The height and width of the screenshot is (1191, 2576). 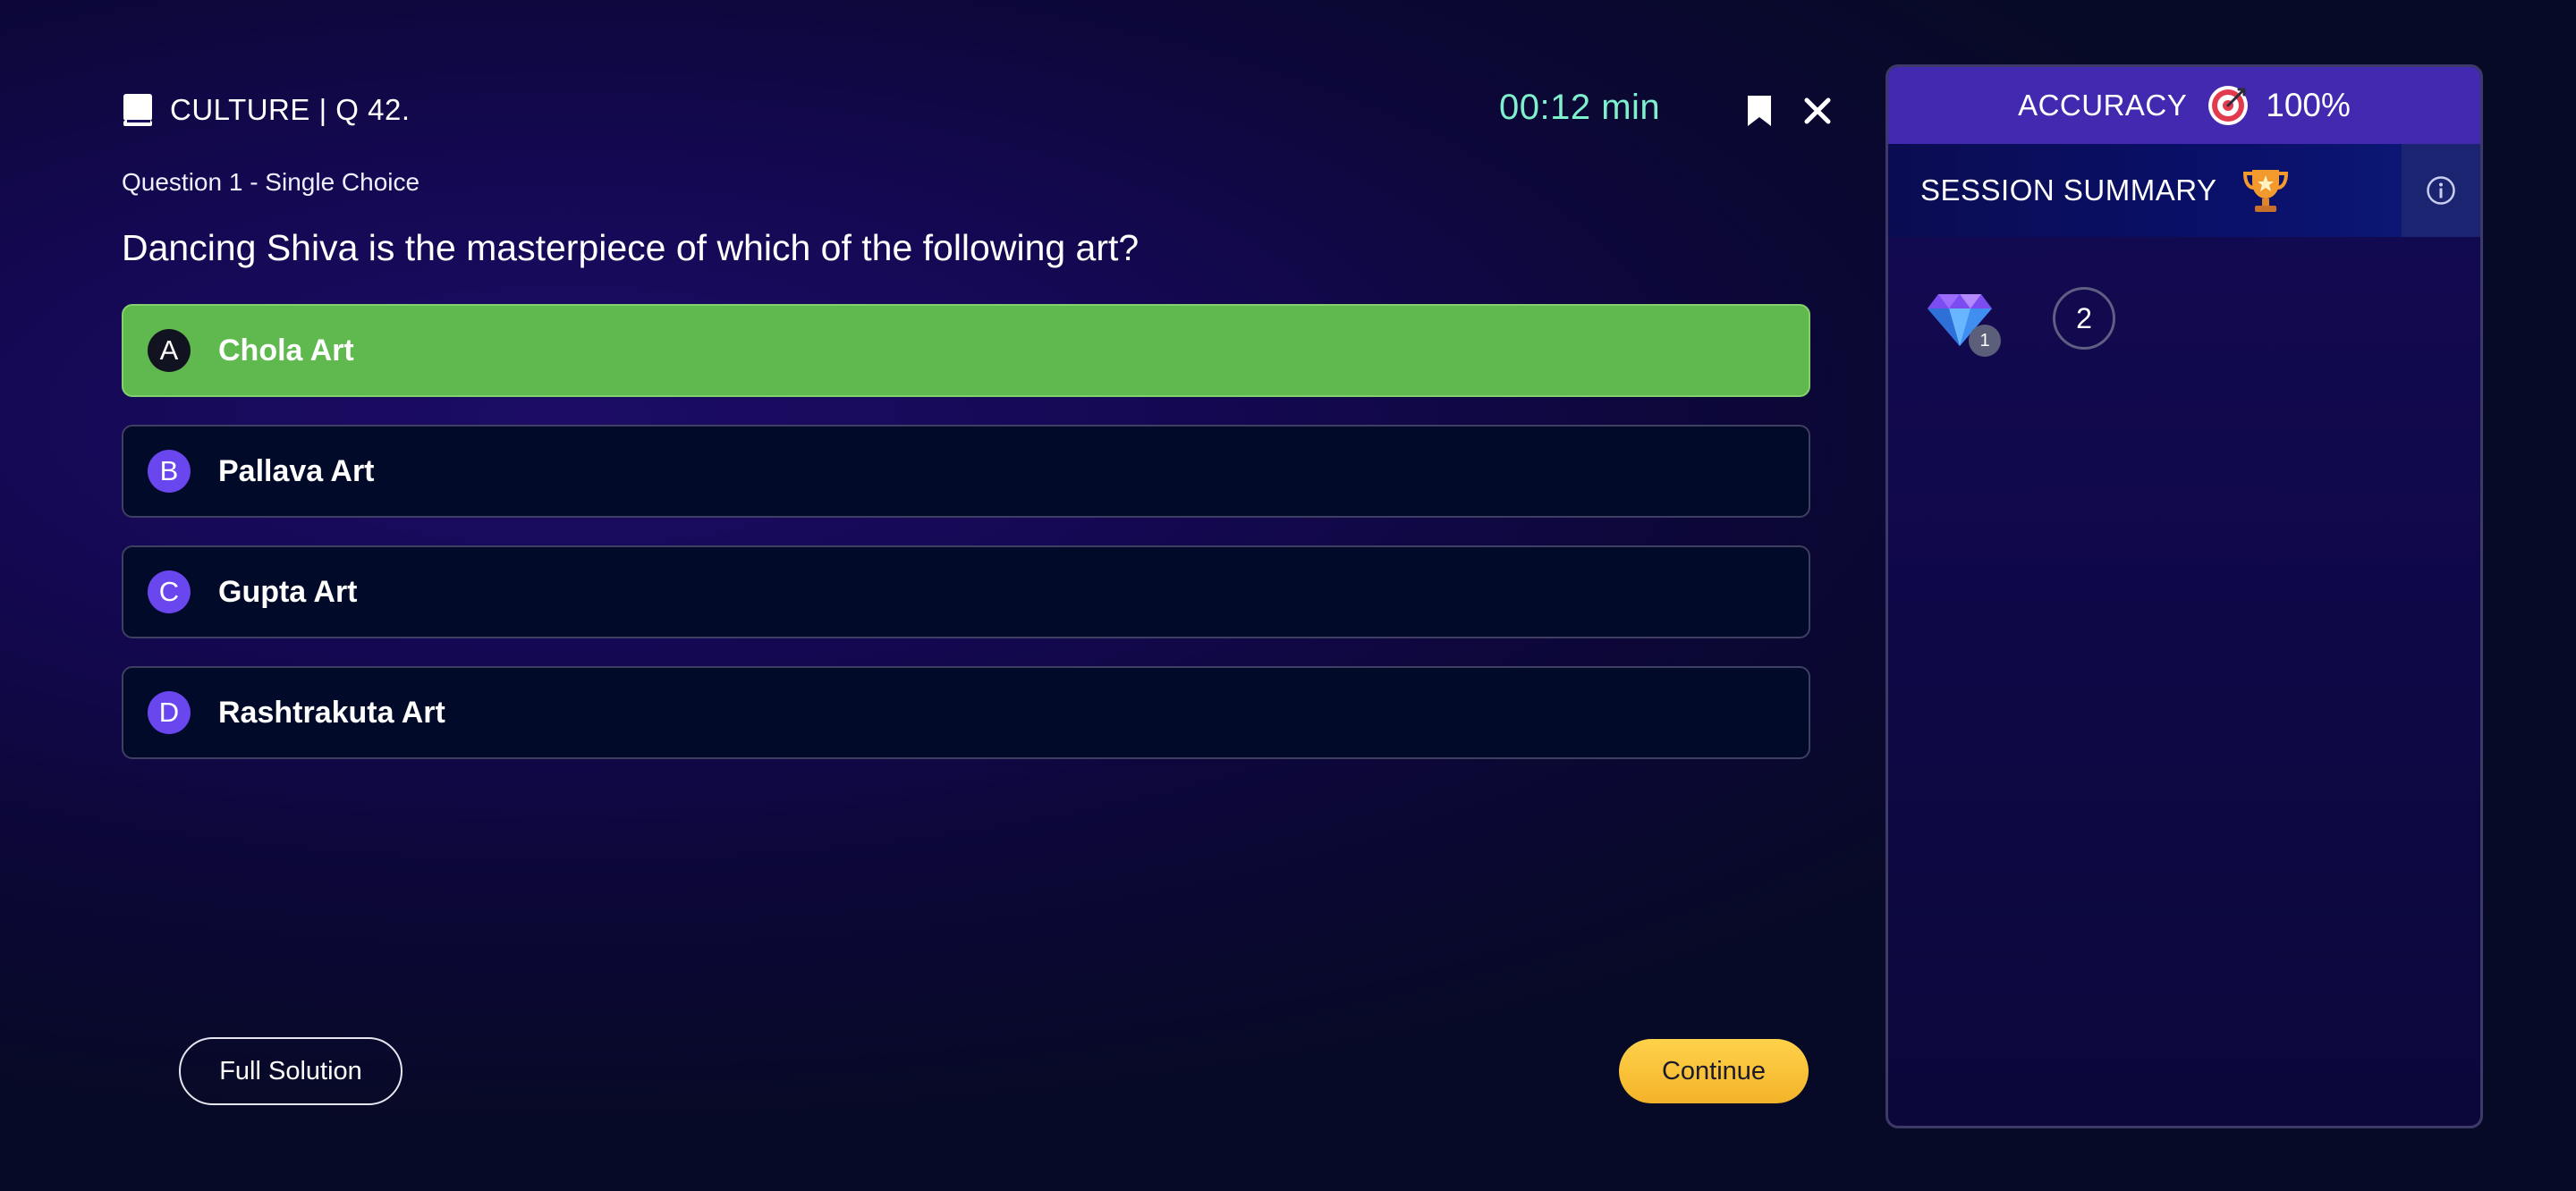 I want to click on trophy-icon, so click(x=2266, y=191).